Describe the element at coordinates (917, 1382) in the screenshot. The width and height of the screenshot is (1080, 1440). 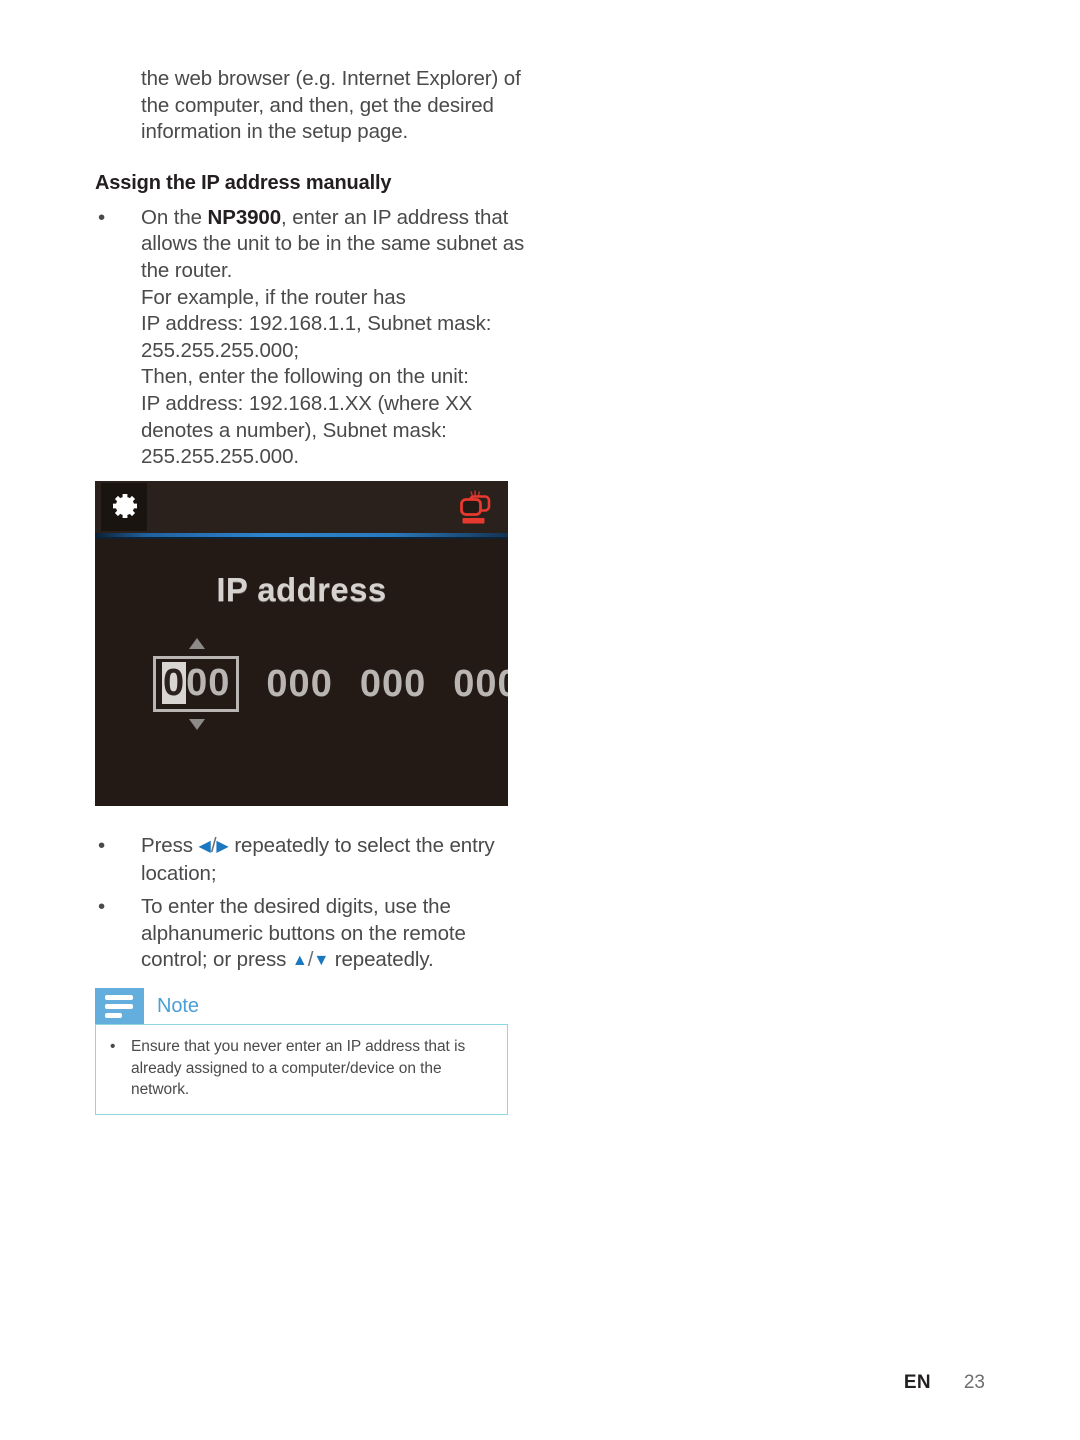
I see `footer-language: EN` at that location.